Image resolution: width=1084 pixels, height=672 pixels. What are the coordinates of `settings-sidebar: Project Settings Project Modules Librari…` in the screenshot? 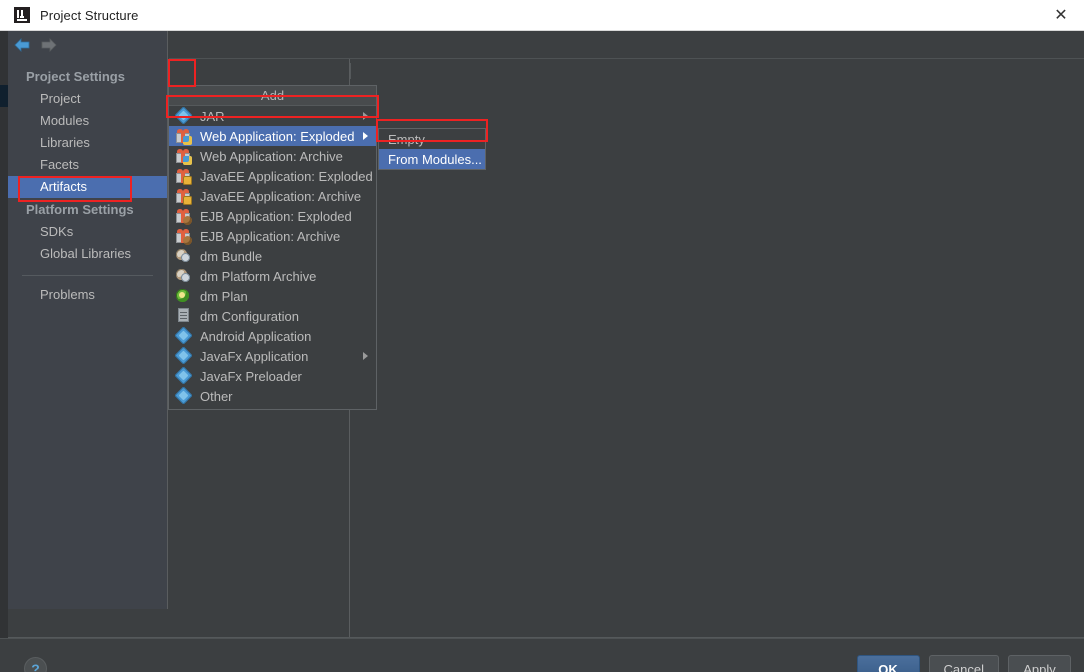 It's located at (88, 320).